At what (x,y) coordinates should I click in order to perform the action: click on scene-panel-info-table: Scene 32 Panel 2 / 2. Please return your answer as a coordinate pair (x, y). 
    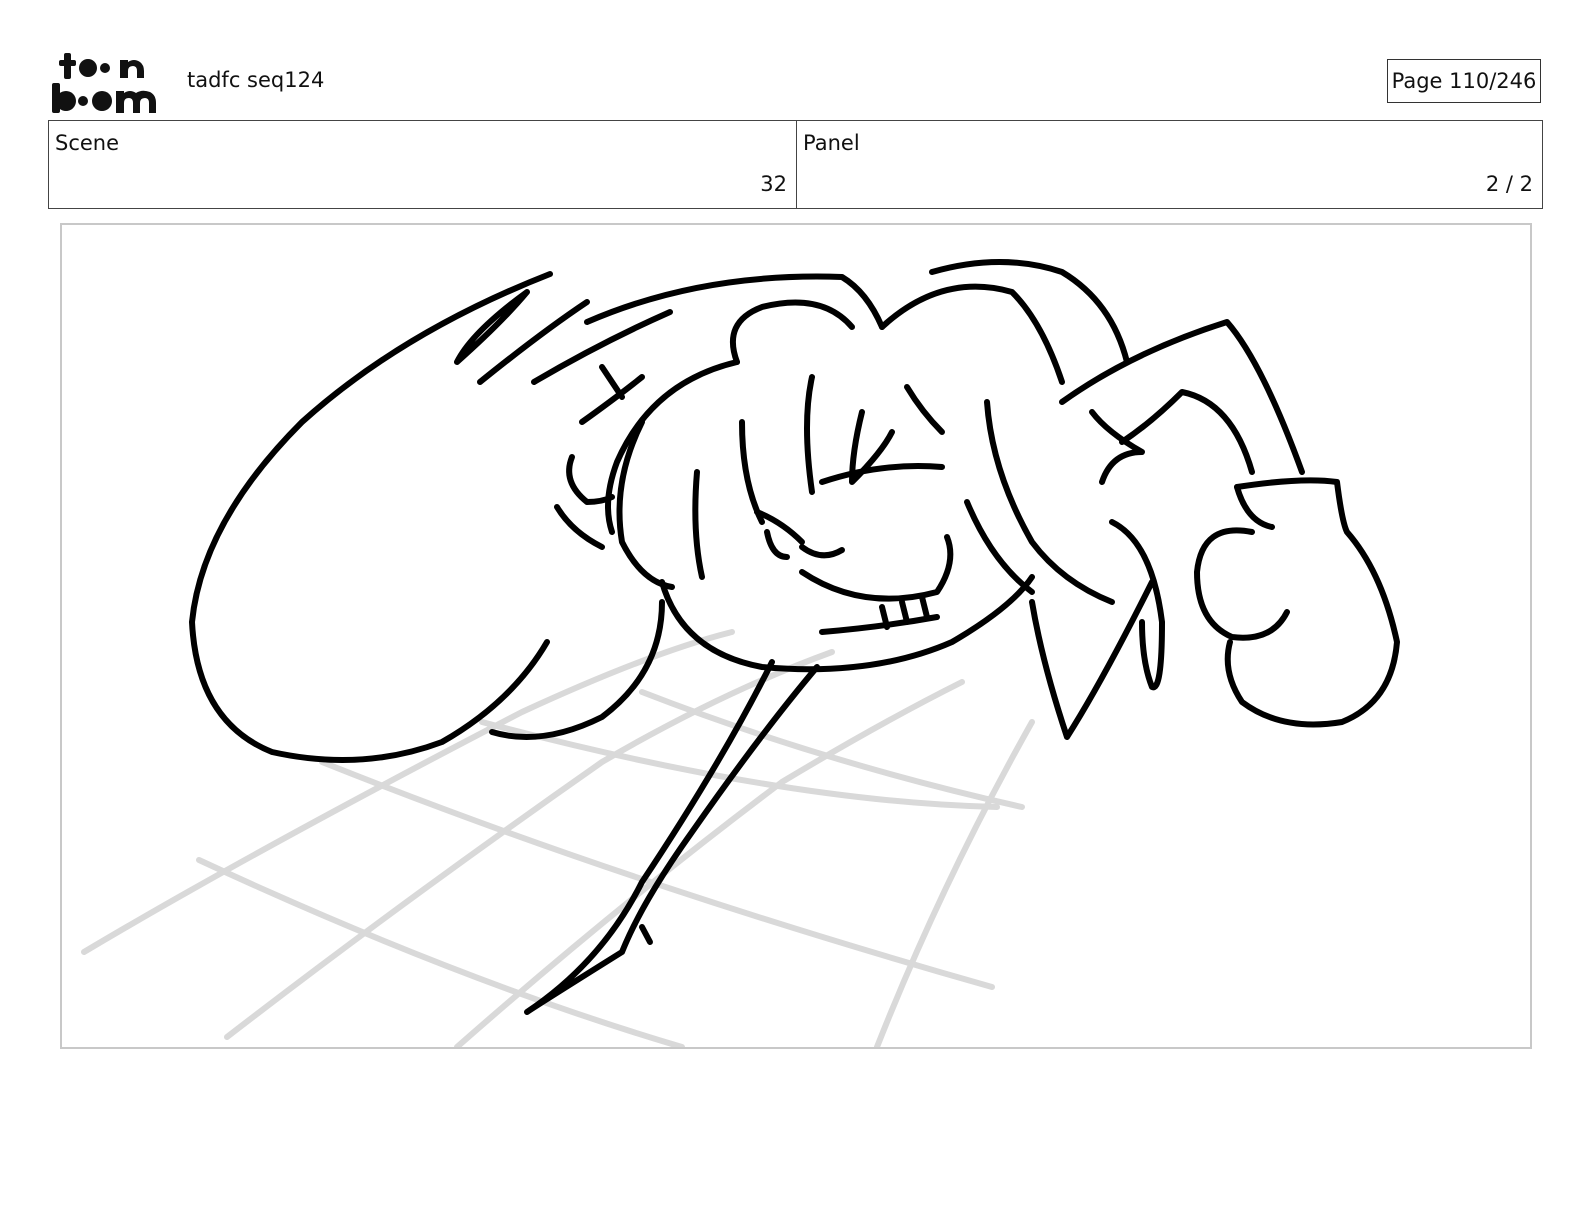
    Looking at the image, I should click on (795, 164).